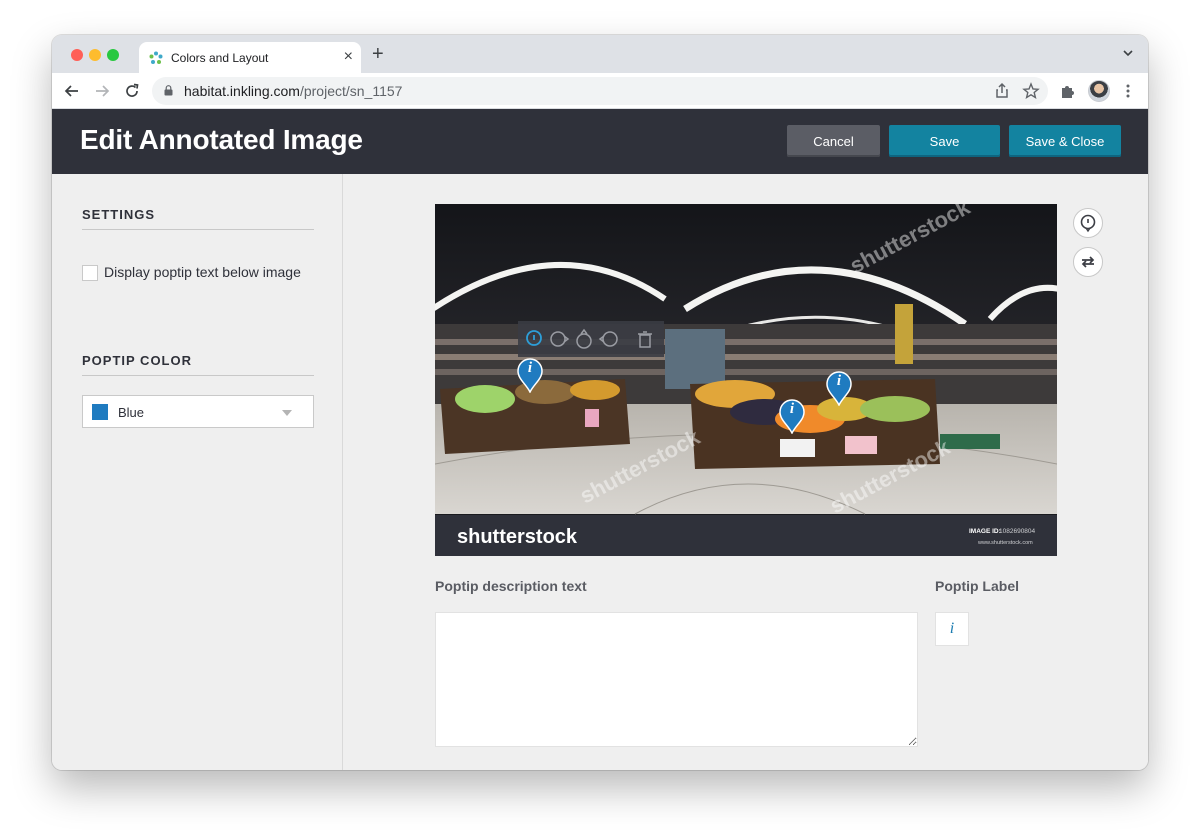 This screenshot has height=839, width=1200. Describe the element at coordinates (168, 90) in the screenshot. I see `lock-icon` at that location.